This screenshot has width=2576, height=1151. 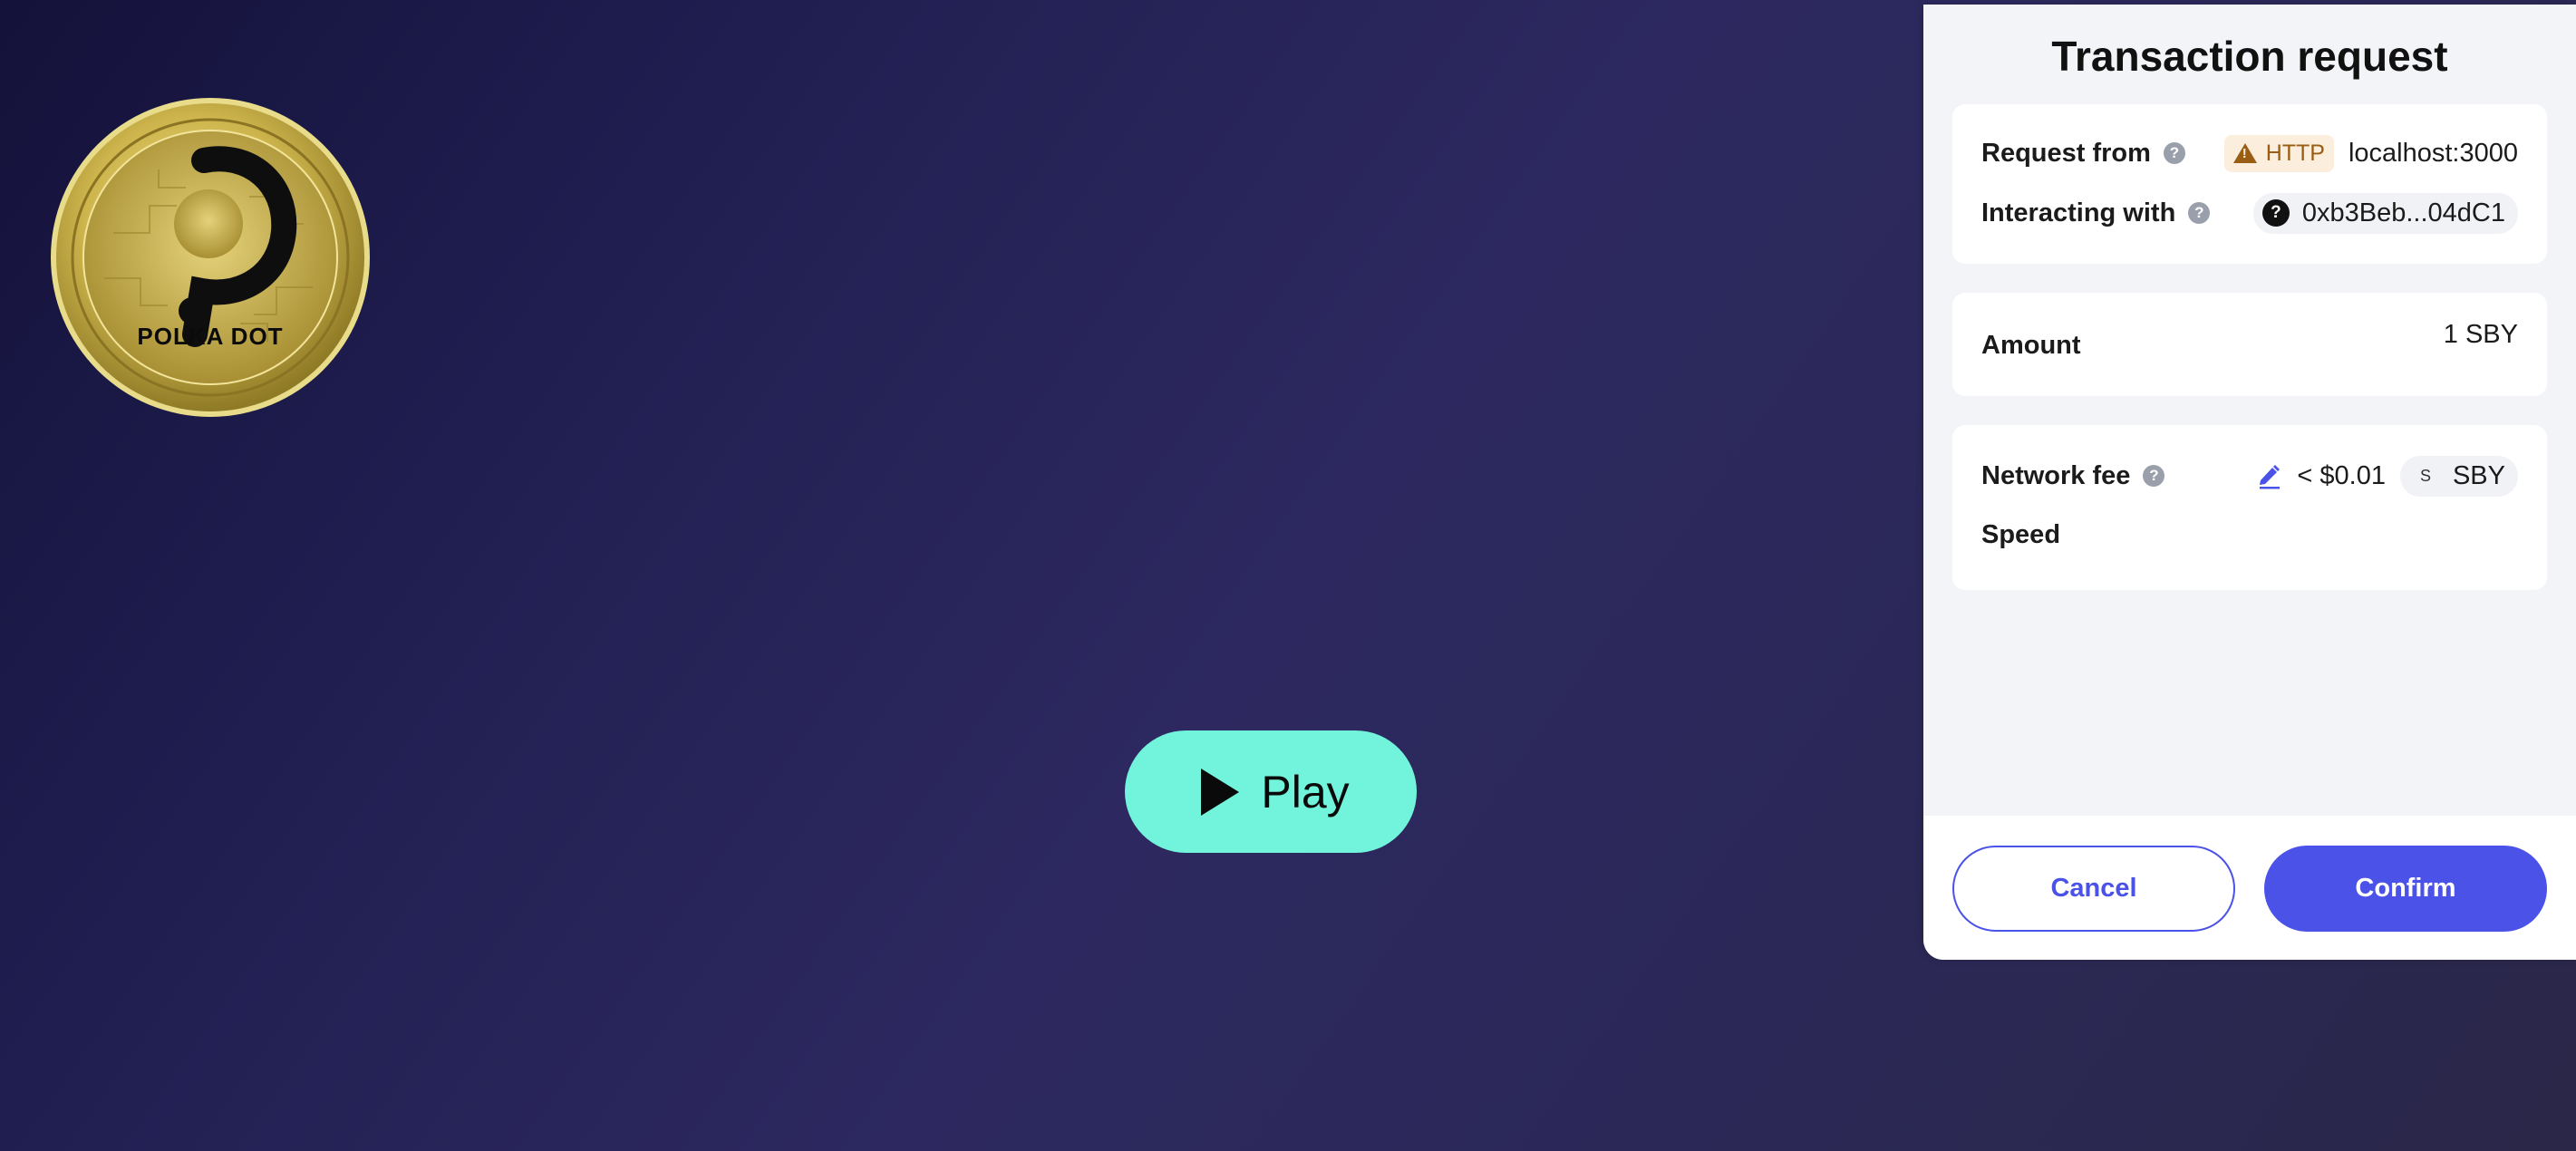 What do you see at coordinates (2249, 56) in the screenshot?
I see `panel-title: Transaction request` at bounding box center [2249, 56].